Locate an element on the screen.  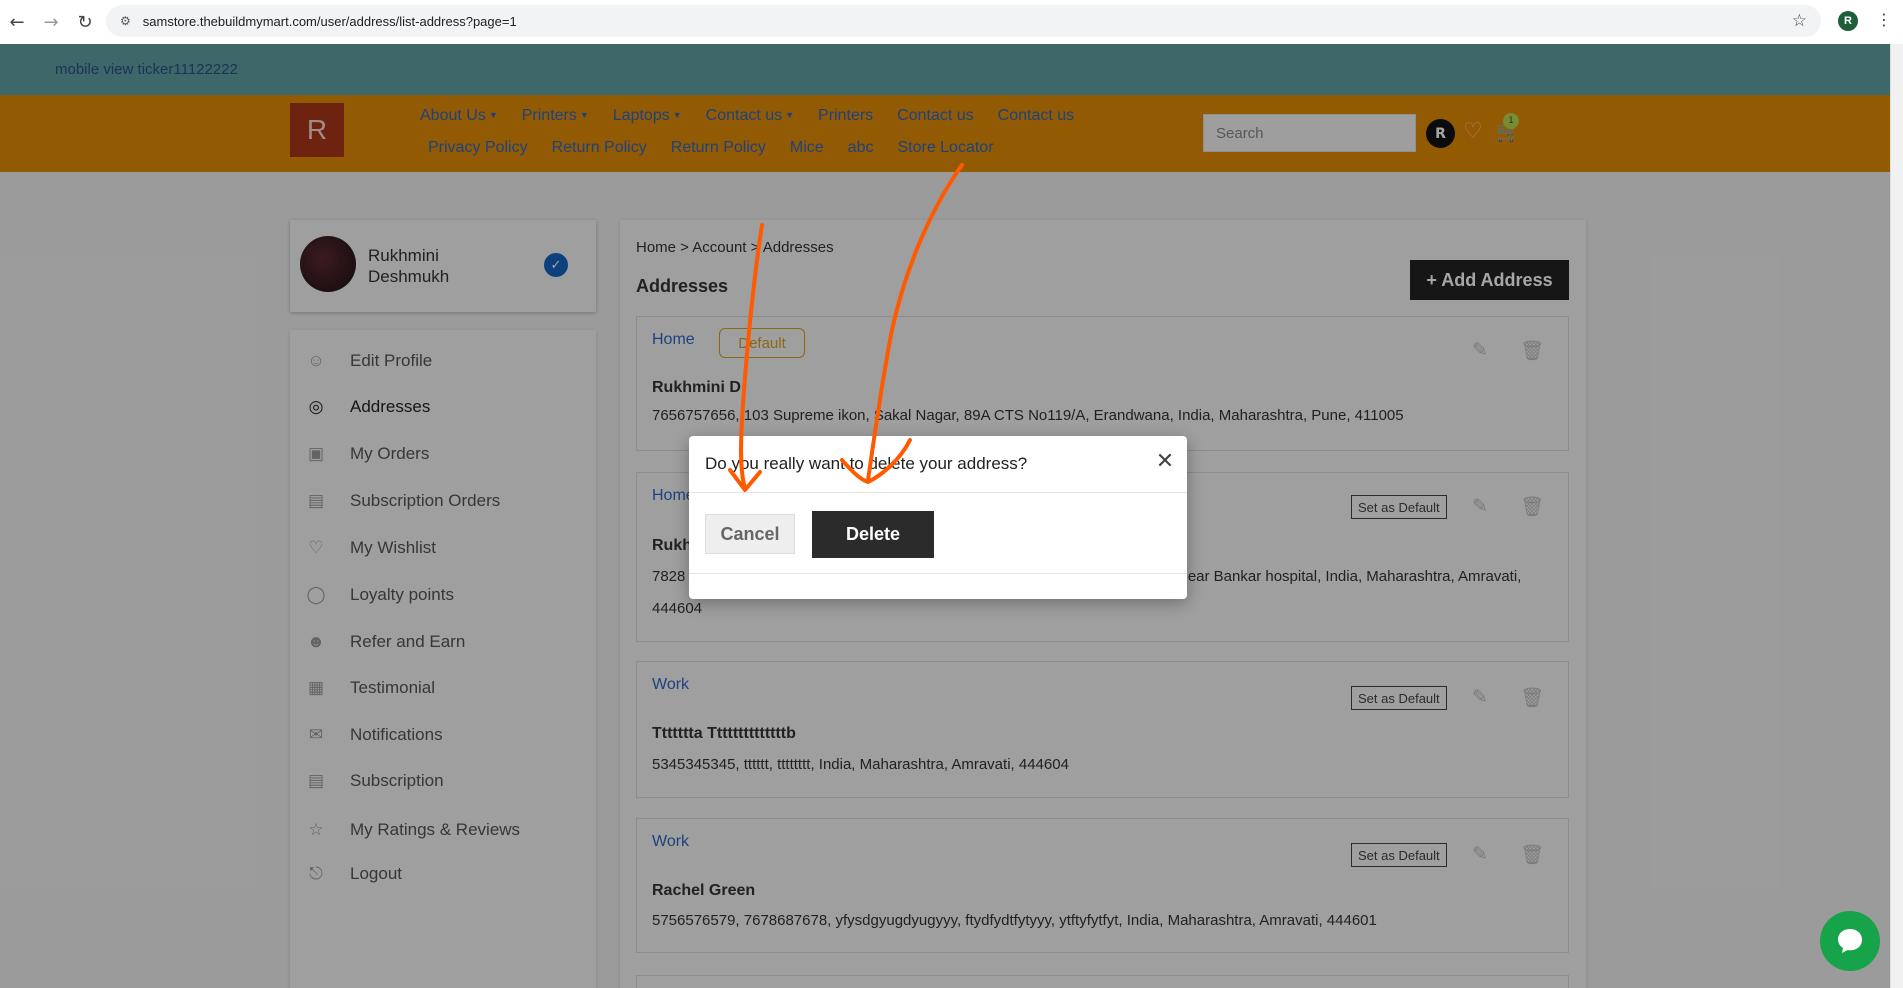
back-arrow-icon: ← is located at coordinates (17, 22).